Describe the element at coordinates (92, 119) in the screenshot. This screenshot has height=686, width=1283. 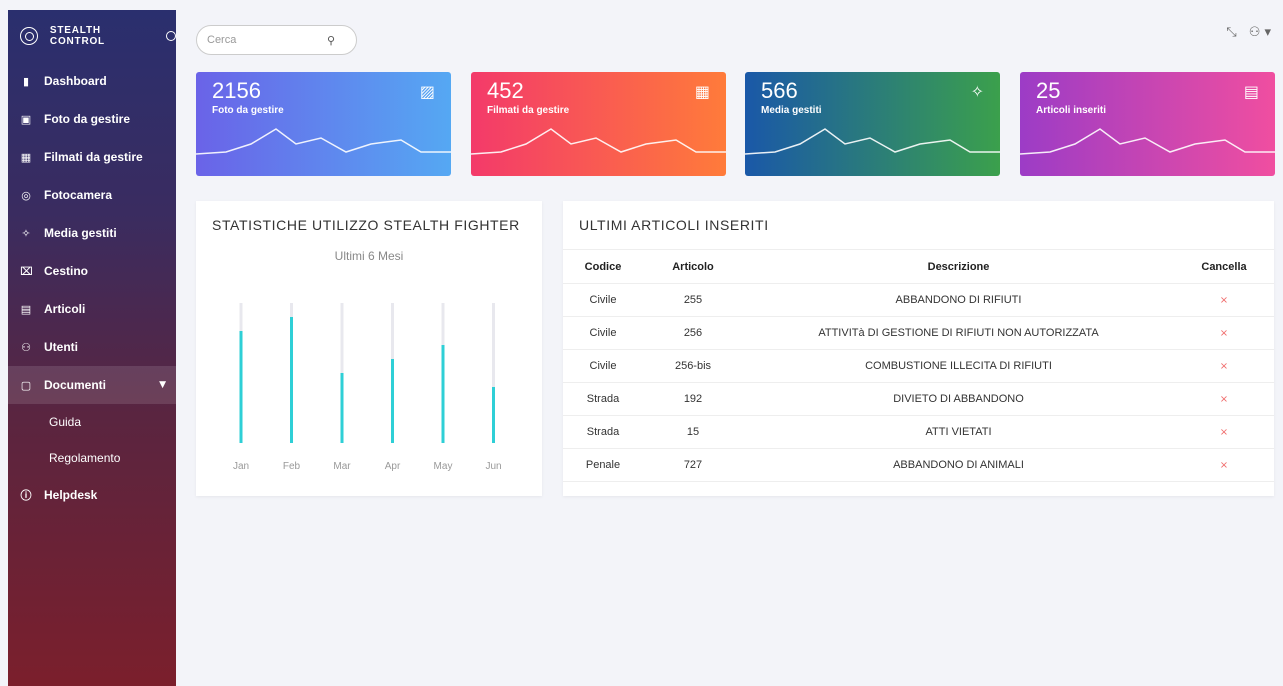
I see `sidebar-item-foto: ▣ Foto da gestire` at that location.